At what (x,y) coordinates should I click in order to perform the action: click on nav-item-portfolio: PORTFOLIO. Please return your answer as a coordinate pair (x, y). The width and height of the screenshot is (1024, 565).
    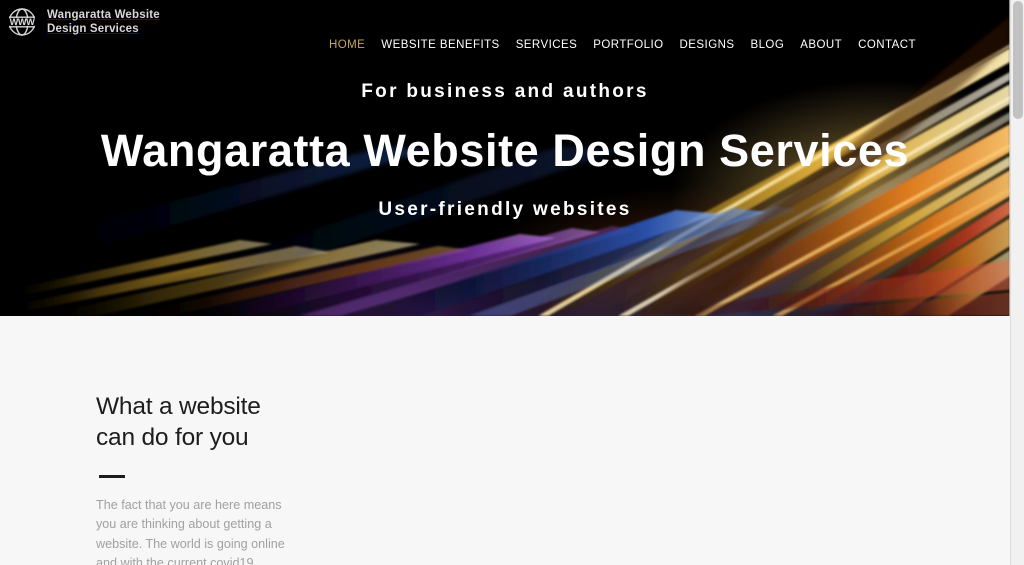
    Looking at the image, I should click on (628, 45).